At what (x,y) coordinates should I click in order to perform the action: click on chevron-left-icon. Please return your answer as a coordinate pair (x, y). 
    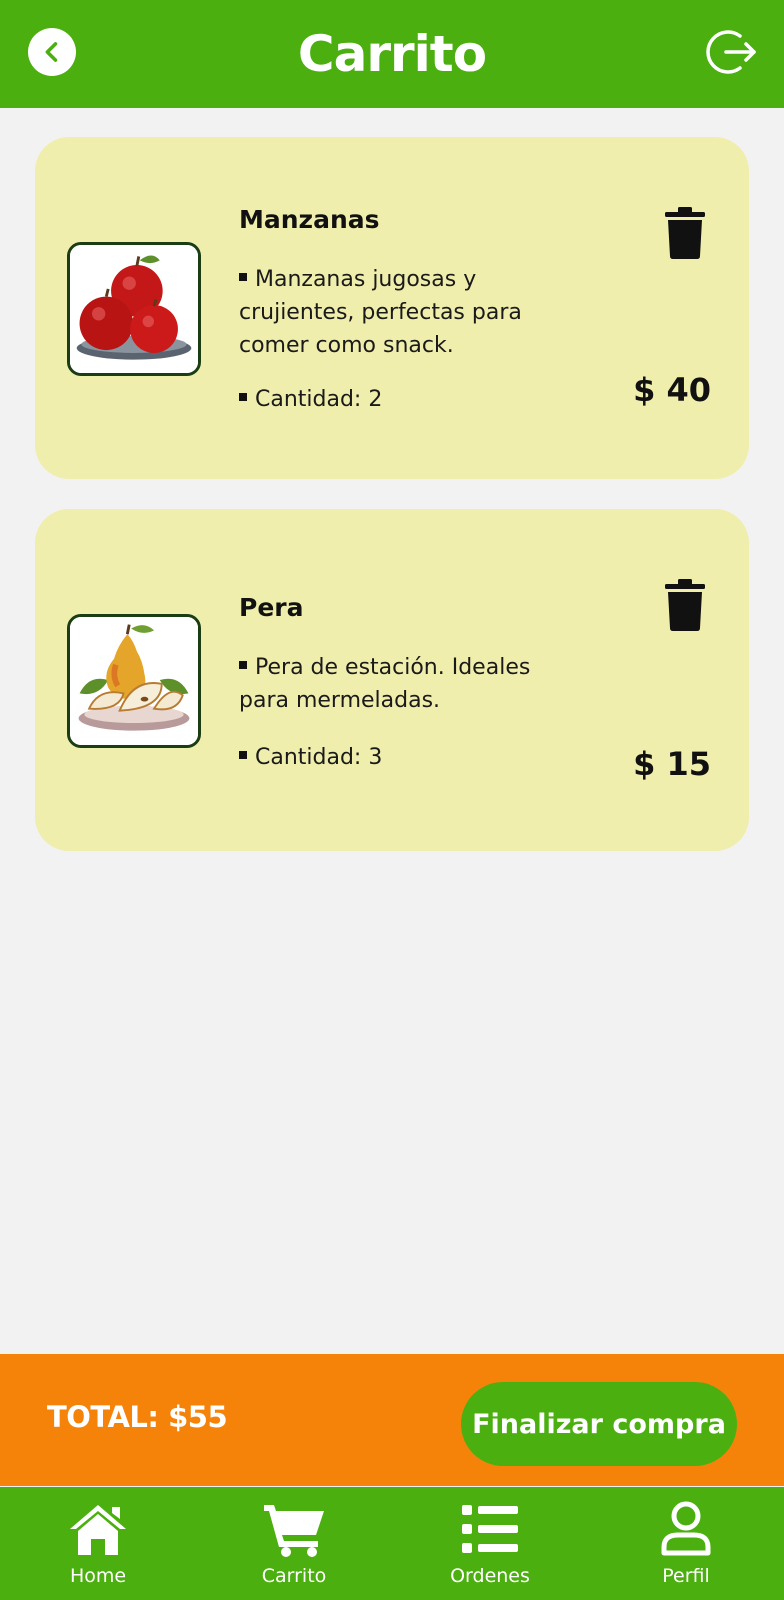
    Looking at the image, I should click on (51, 52).